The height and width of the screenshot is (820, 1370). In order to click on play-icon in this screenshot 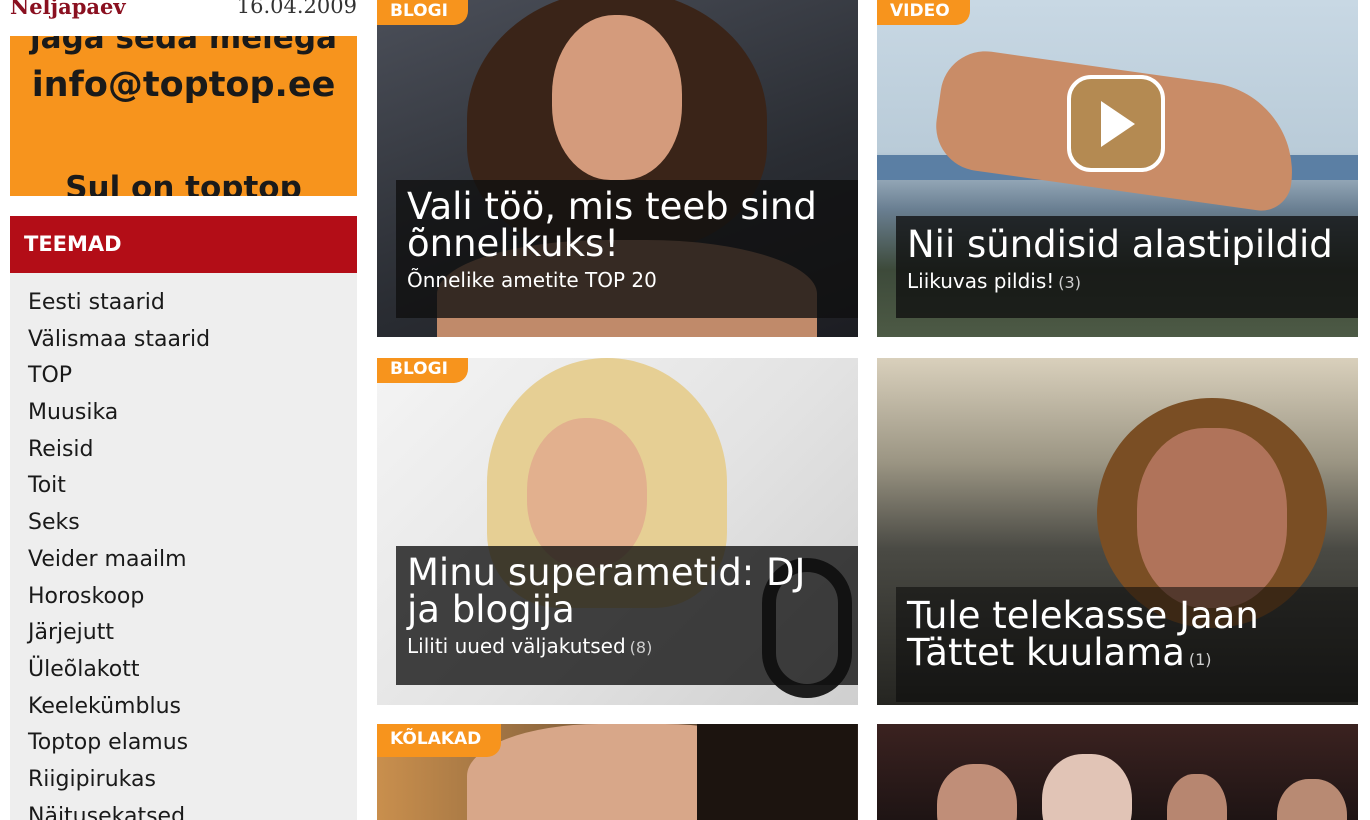, I will do `click(1116, 123)`.